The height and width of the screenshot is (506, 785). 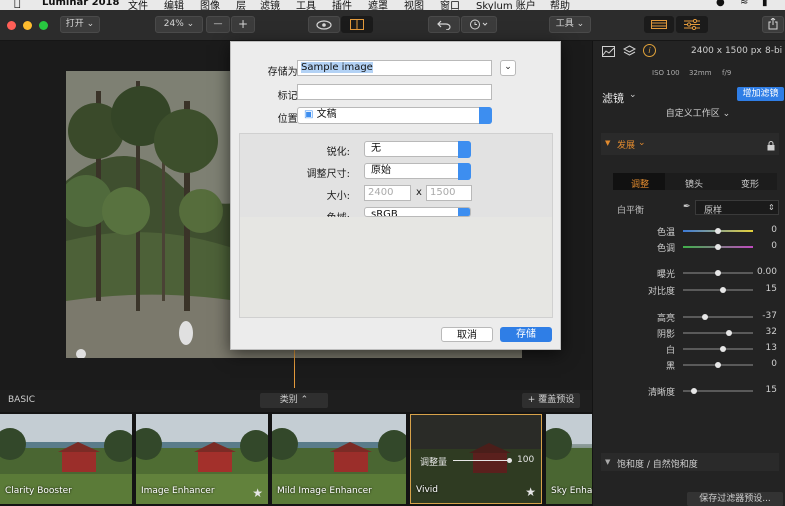 What do you see at coordinates (387, 193) in the screenshot?
I see `width-input: 2400` at bounding box center [387, 193].